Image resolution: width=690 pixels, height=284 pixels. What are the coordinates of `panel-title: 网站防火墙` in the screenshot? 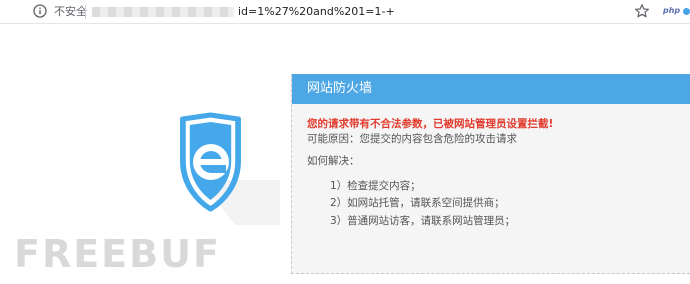 It's located at (340, 88).